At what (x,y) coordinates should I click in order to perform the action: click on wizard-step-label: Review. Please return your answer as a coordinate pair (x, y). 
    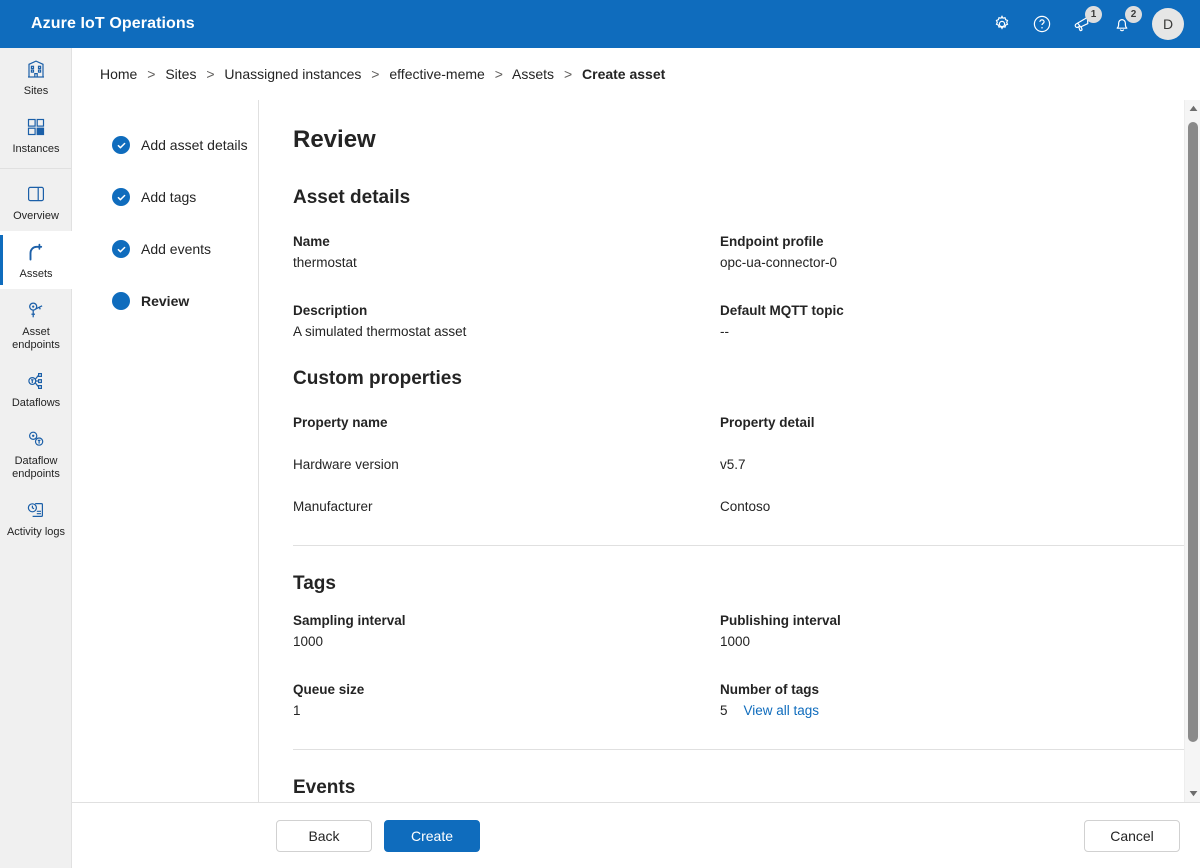
    Looking at the image, I should click on (165, 301).